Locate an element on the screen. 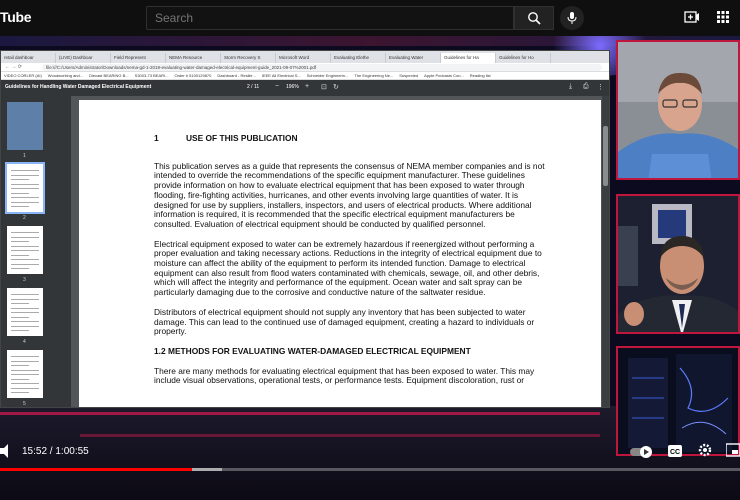  background-stripe is located at coordinates (340, 435).